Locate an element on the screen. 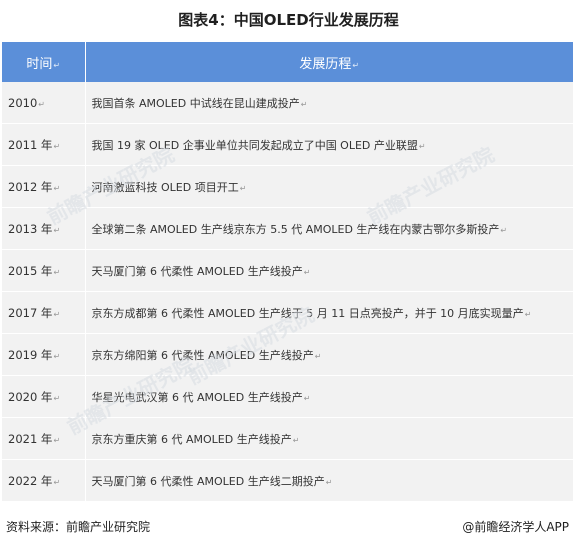 The width and height of the screenshot is (577, 547). row-year: 2010↵ is located at coordinates (44, 103).